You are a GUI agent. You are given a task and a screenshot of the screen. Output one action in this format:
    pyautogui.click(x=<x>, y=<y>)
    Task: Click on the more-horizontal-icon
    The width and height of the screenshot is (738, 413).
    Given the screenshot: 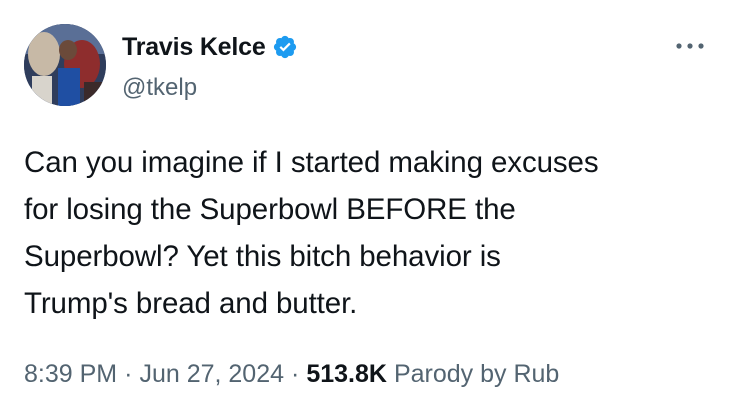 What is the action you would take?
    pyautogui.click(x=690, y=46)
    